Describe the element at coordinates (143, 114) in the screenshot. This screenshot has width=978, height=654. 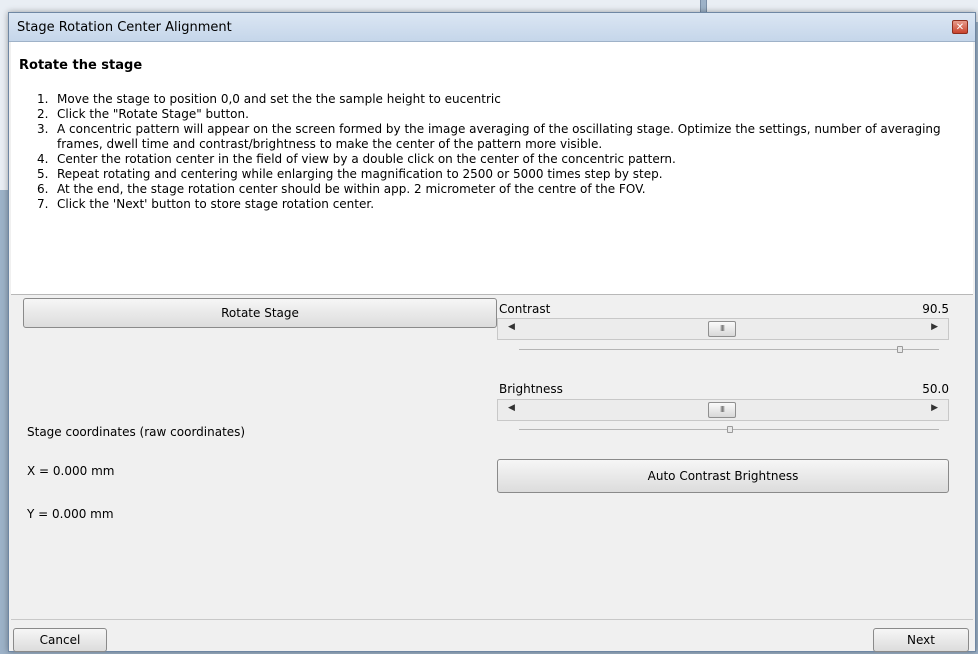
I see `instruction-step: 2. Click the "Rotate Stage" button.` at that location.